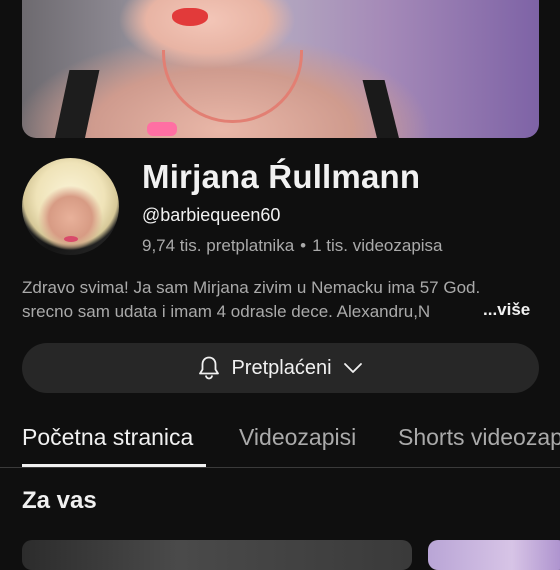 The image size is (560, 570). I want to click on tabs-divider, so click(280, 467).